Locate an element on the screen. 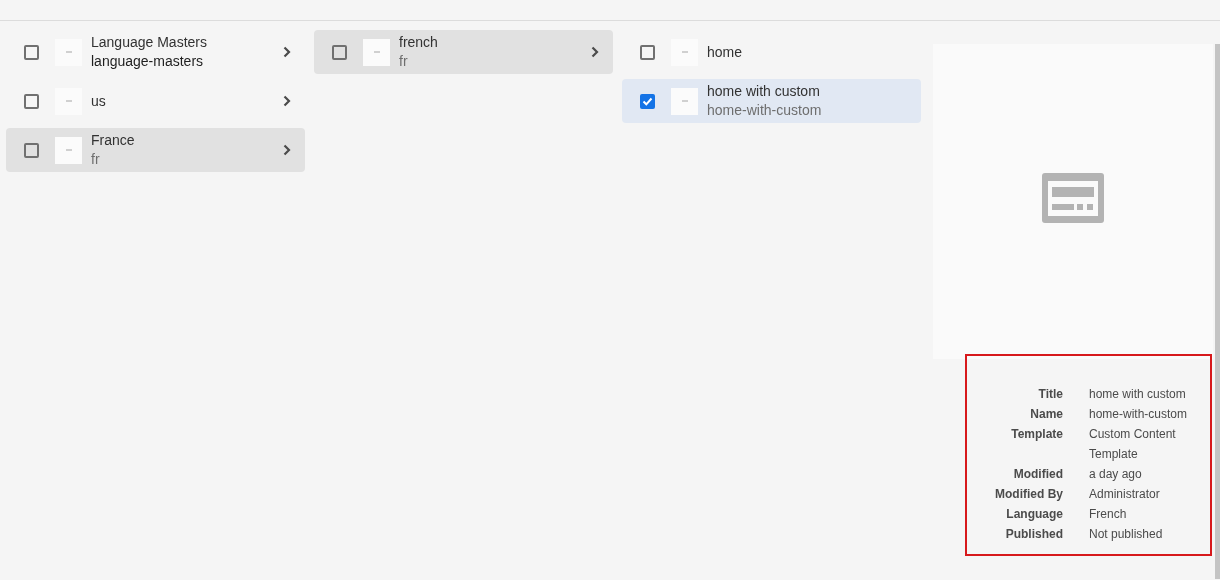 The image size is (1220, 580). list-row: Language Masters language-masters is located at coordinates (155, 52).